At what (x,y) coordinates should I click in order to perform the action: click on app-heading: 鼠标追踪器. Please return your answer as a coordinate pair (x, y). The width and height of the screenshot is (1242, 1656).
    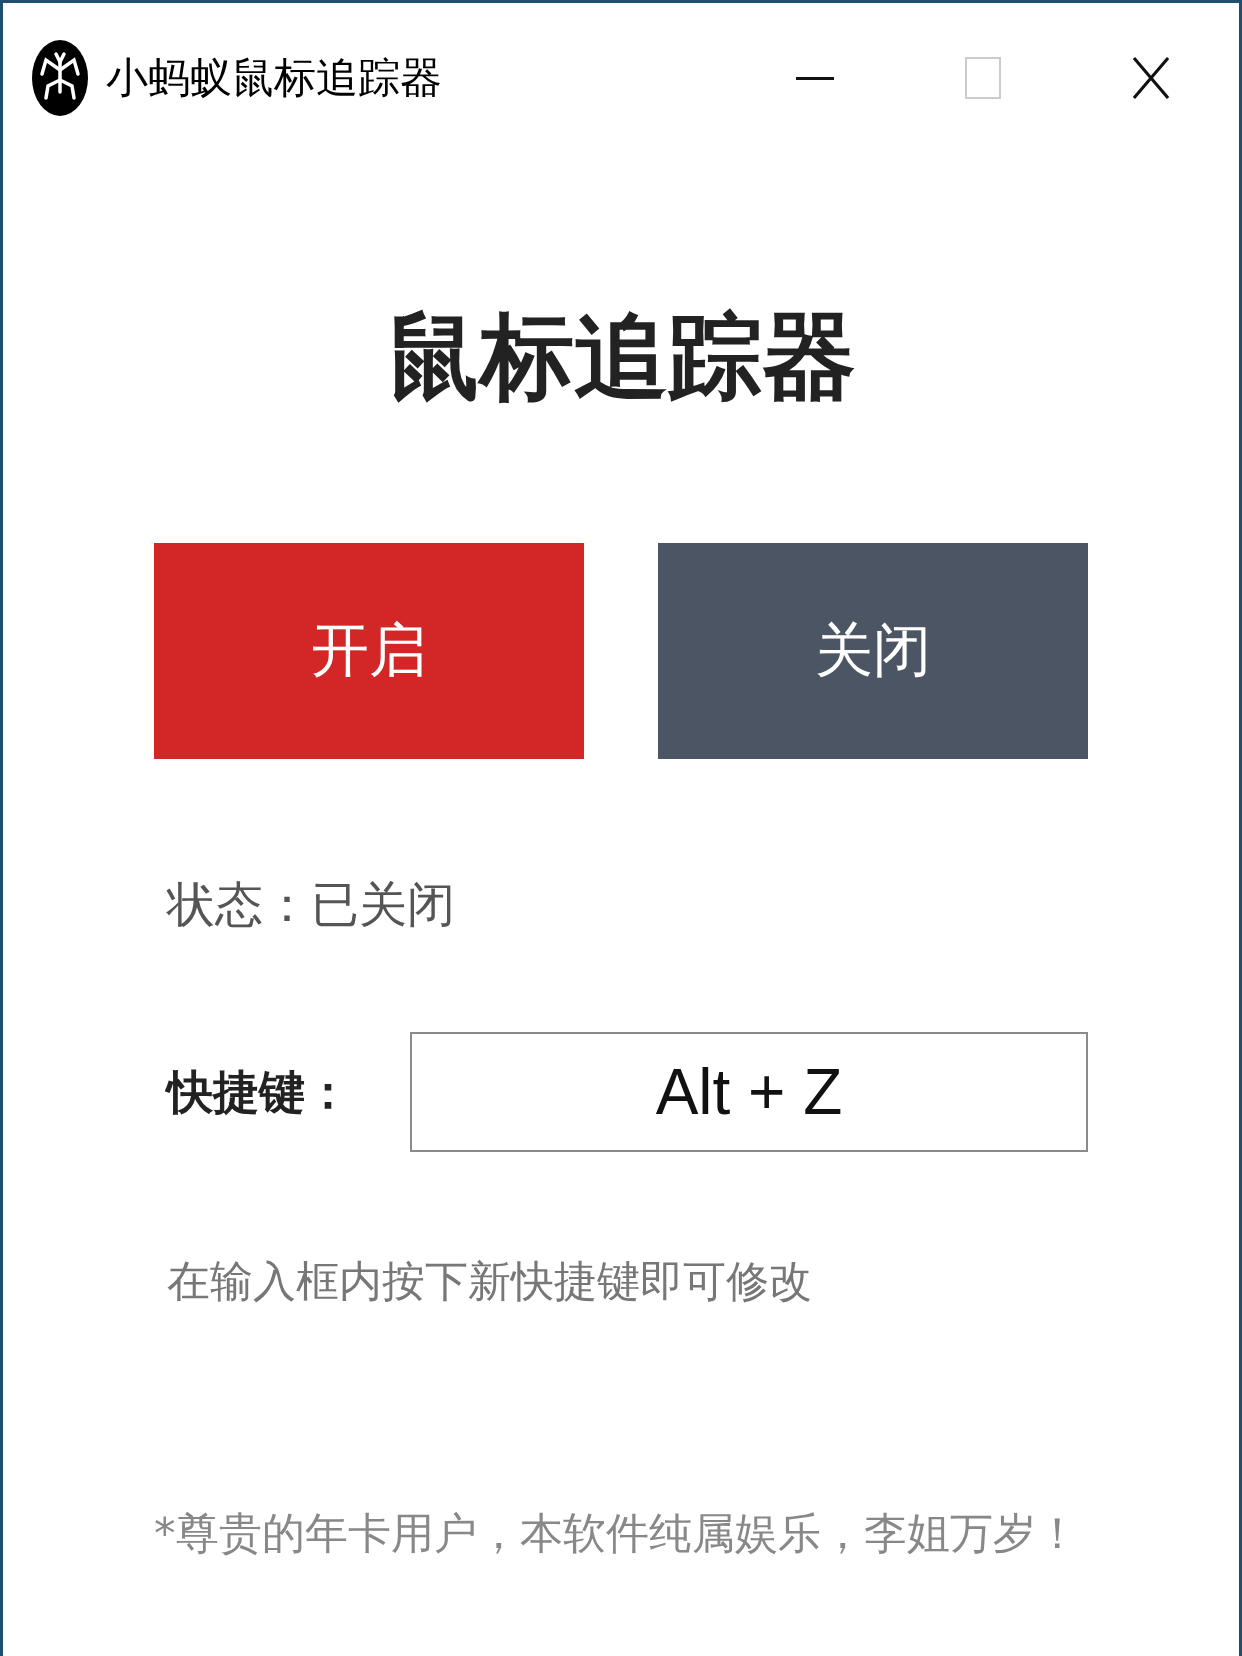
    Looking at the image, I should click on (621, 357).